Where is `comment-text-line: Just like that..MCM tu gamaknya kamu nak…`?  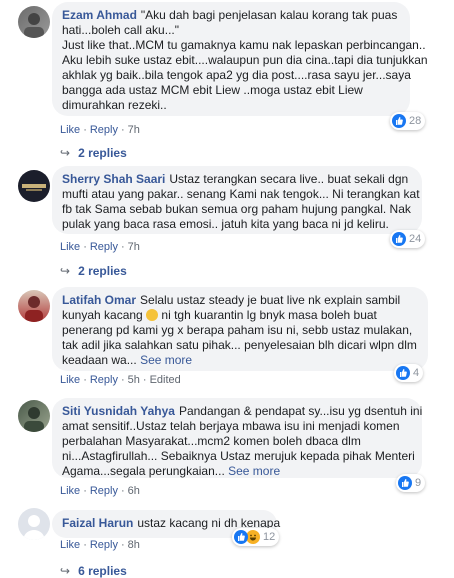
comment-text-line: Just like that..MCM tu gamaknya kamu nak… is located at coordinates (244, 45).